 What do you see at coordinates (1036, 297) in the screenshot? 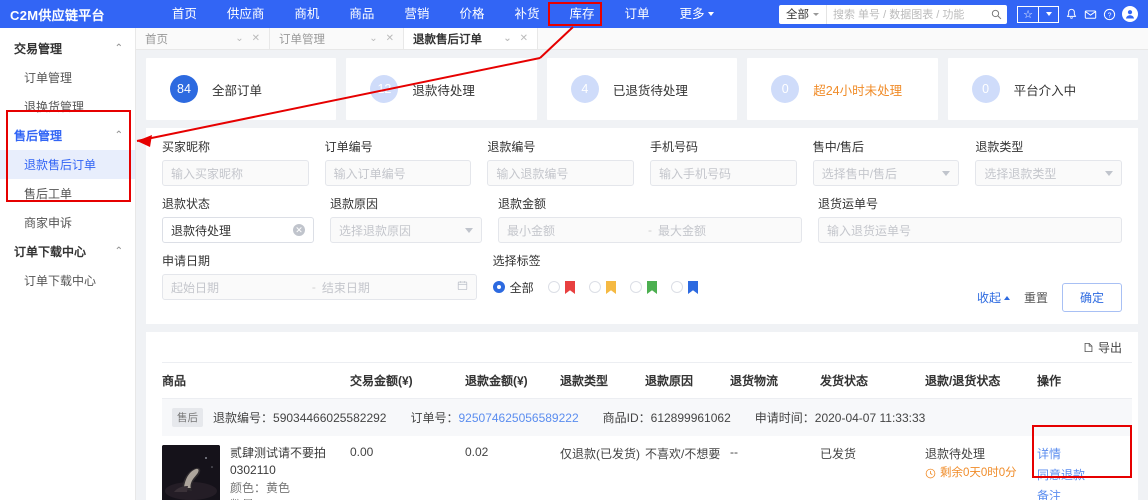
I see `reset-button: 重置` at bounding box center [1036, 297].